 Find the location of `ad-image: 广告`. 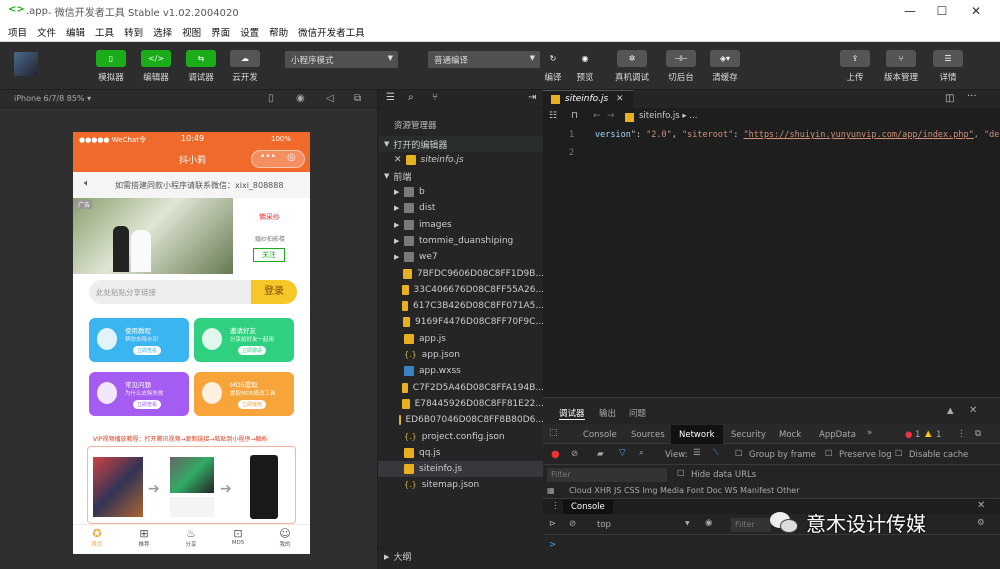

ad-image: 广告 is located at coordinates (153, 236).